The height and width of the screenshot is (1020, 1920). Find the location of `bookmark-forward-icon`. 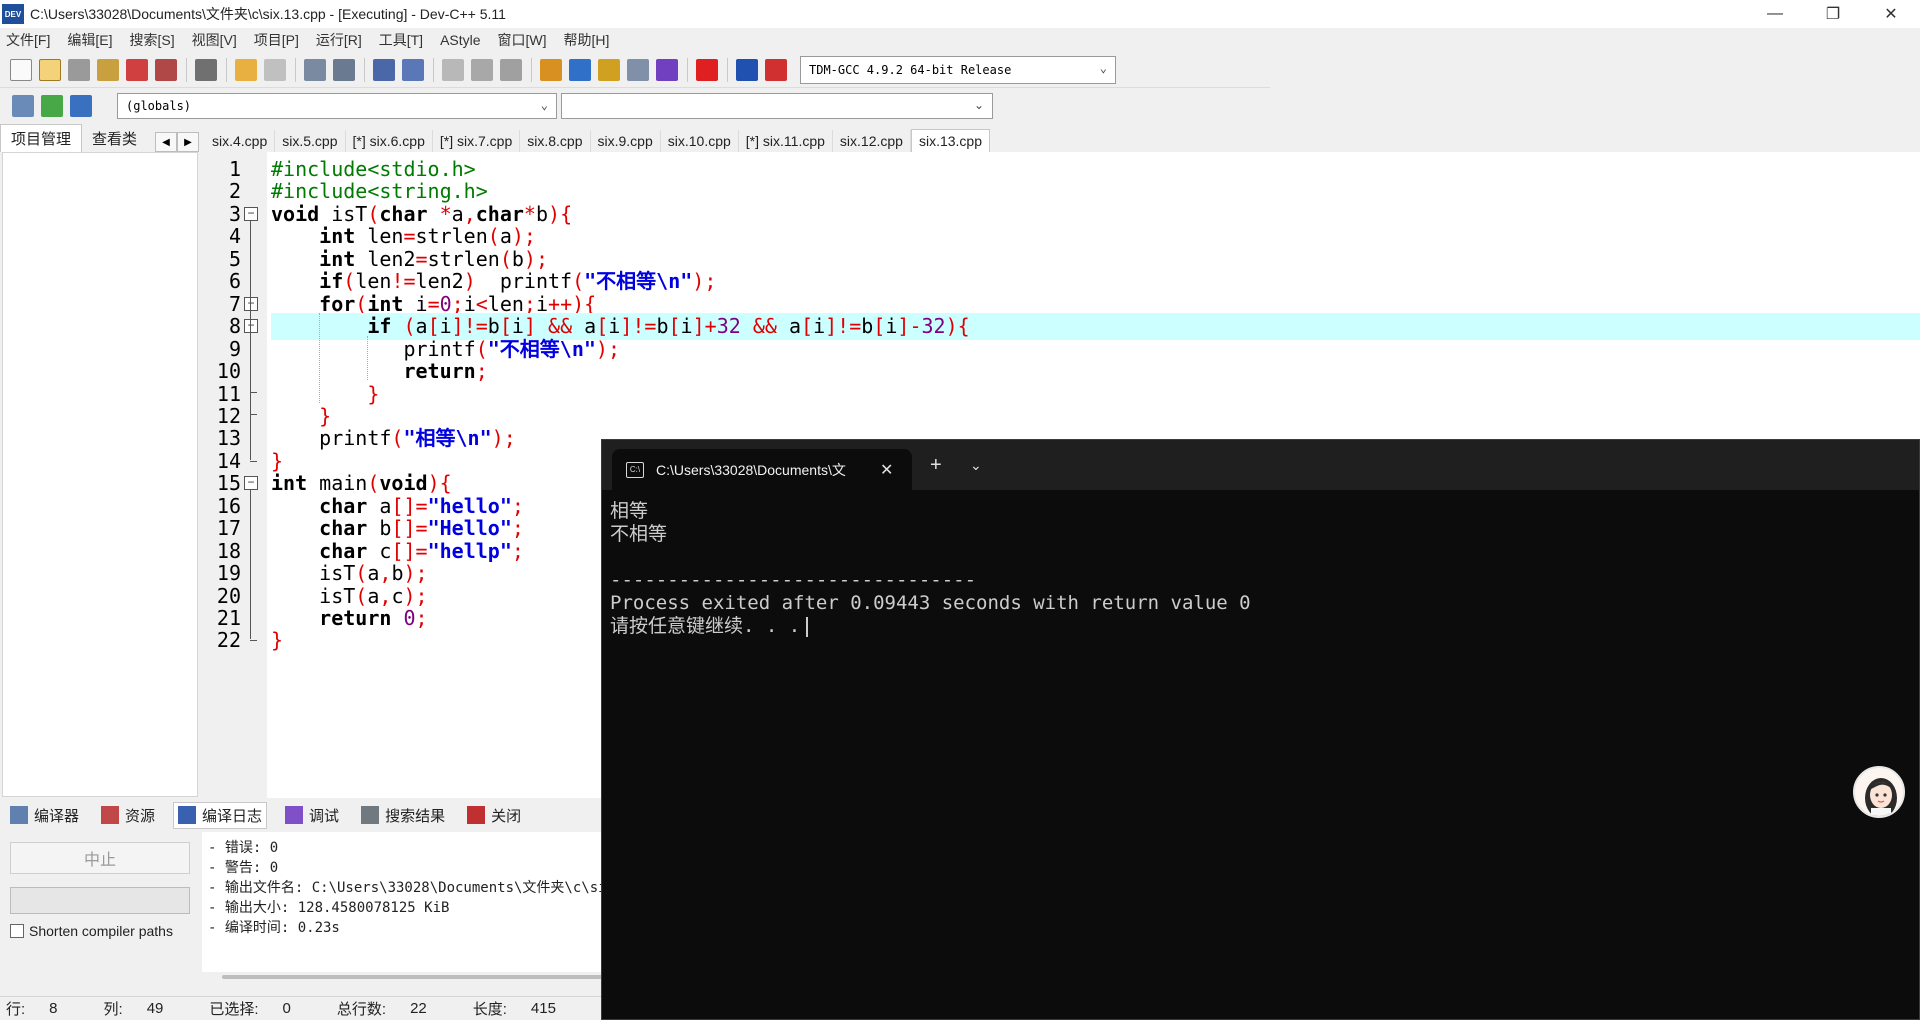

bookmark-forward-icon is located at coordinates (482, 69).